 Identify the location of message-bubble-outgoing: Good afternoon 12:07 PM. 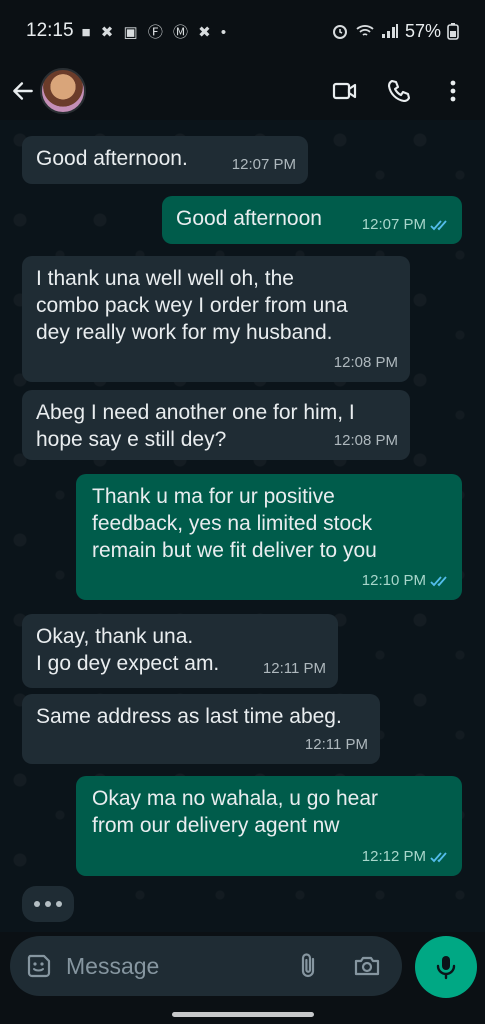
(312, 220).